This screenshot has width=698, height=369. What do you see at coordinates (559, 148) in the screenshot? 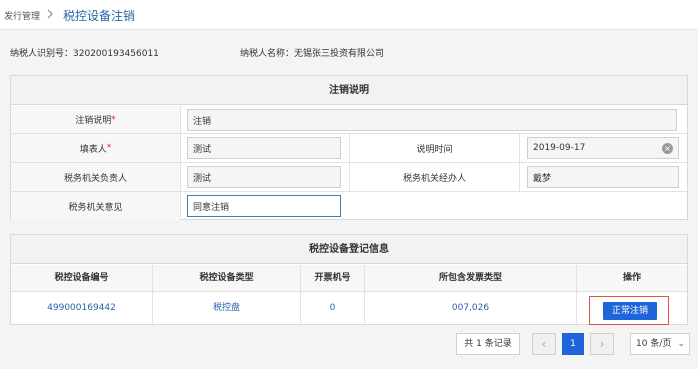
I see `date-value: 2019-09-17` at bounding box center [559, 148].